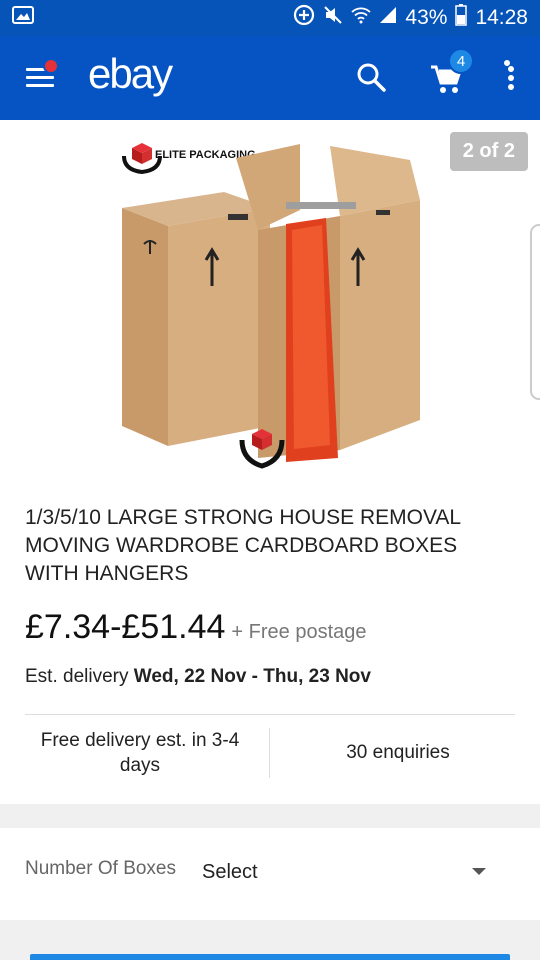  Describe the element at coordinates (100, 868) in the screenshot. I see `variation-label: Number Of Boxes` at that location.